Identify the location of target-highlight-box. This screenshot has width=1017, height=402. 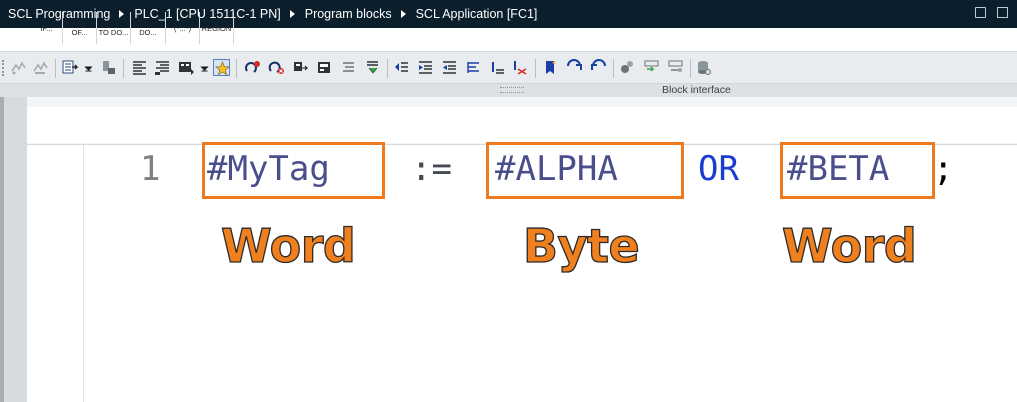
(293, 170).